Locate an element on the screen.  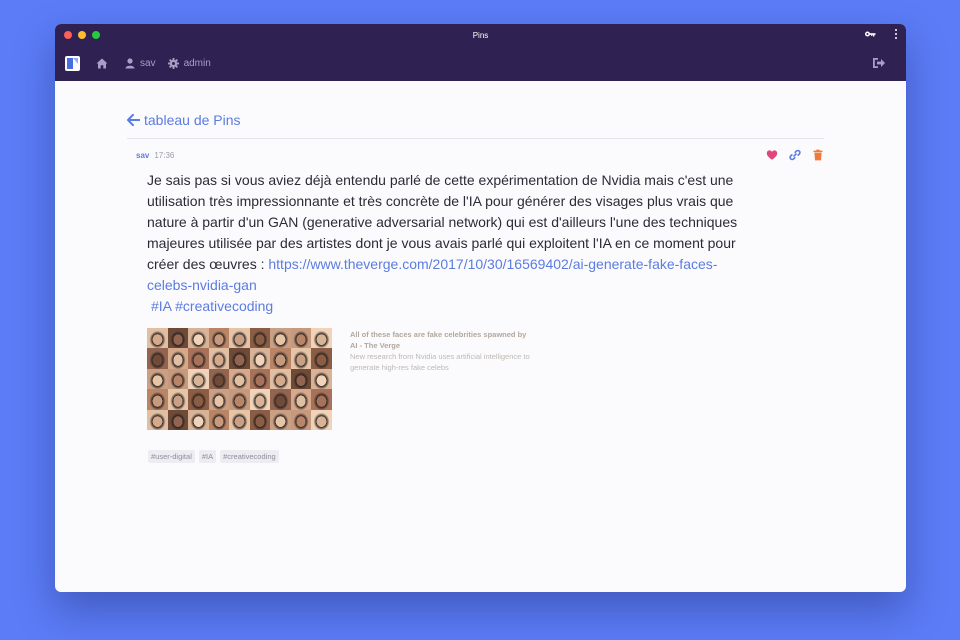
key-icon is located at coordinates (870, 34).